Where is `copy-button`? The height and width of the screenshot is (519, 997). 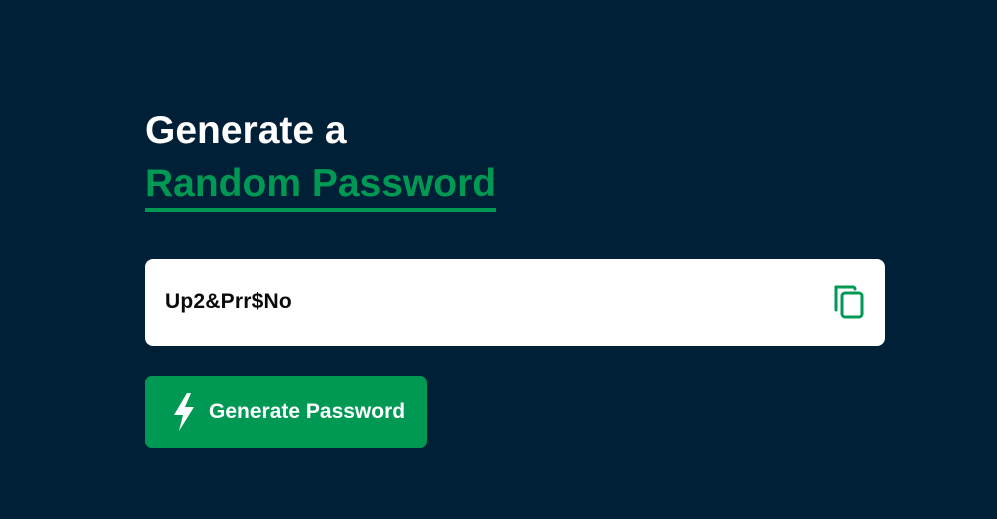 copy-button is located at coordinates (849, 302).